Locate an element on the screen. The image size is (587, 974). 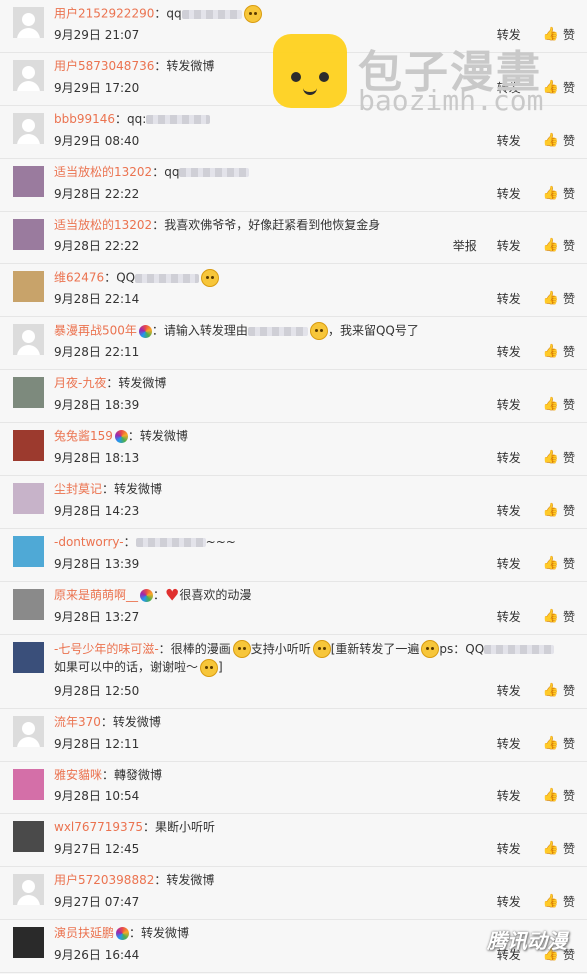
comment-time: 9月28日 12:11 is located at coordinates (97, 743).